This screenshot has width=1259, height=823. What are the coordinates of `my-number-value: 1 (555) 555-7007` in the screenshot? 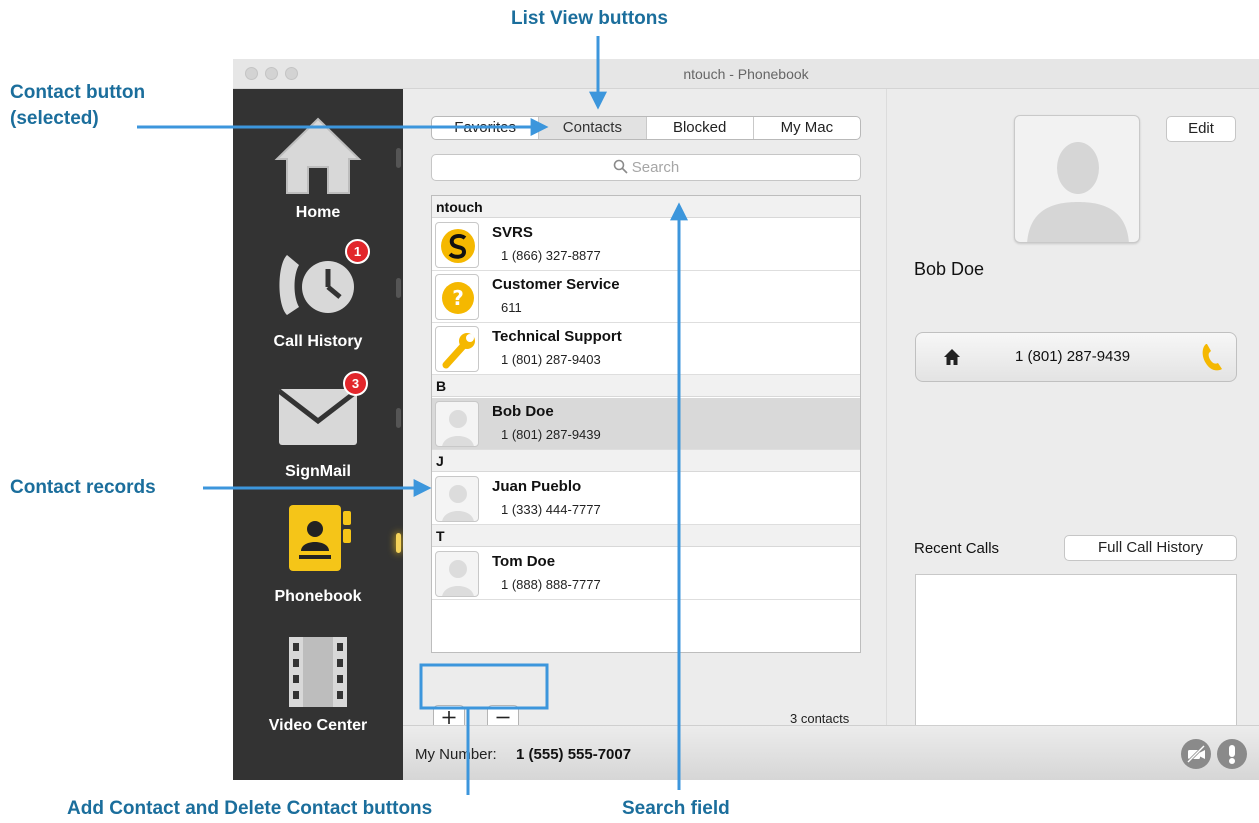 It's located at (574, 754).